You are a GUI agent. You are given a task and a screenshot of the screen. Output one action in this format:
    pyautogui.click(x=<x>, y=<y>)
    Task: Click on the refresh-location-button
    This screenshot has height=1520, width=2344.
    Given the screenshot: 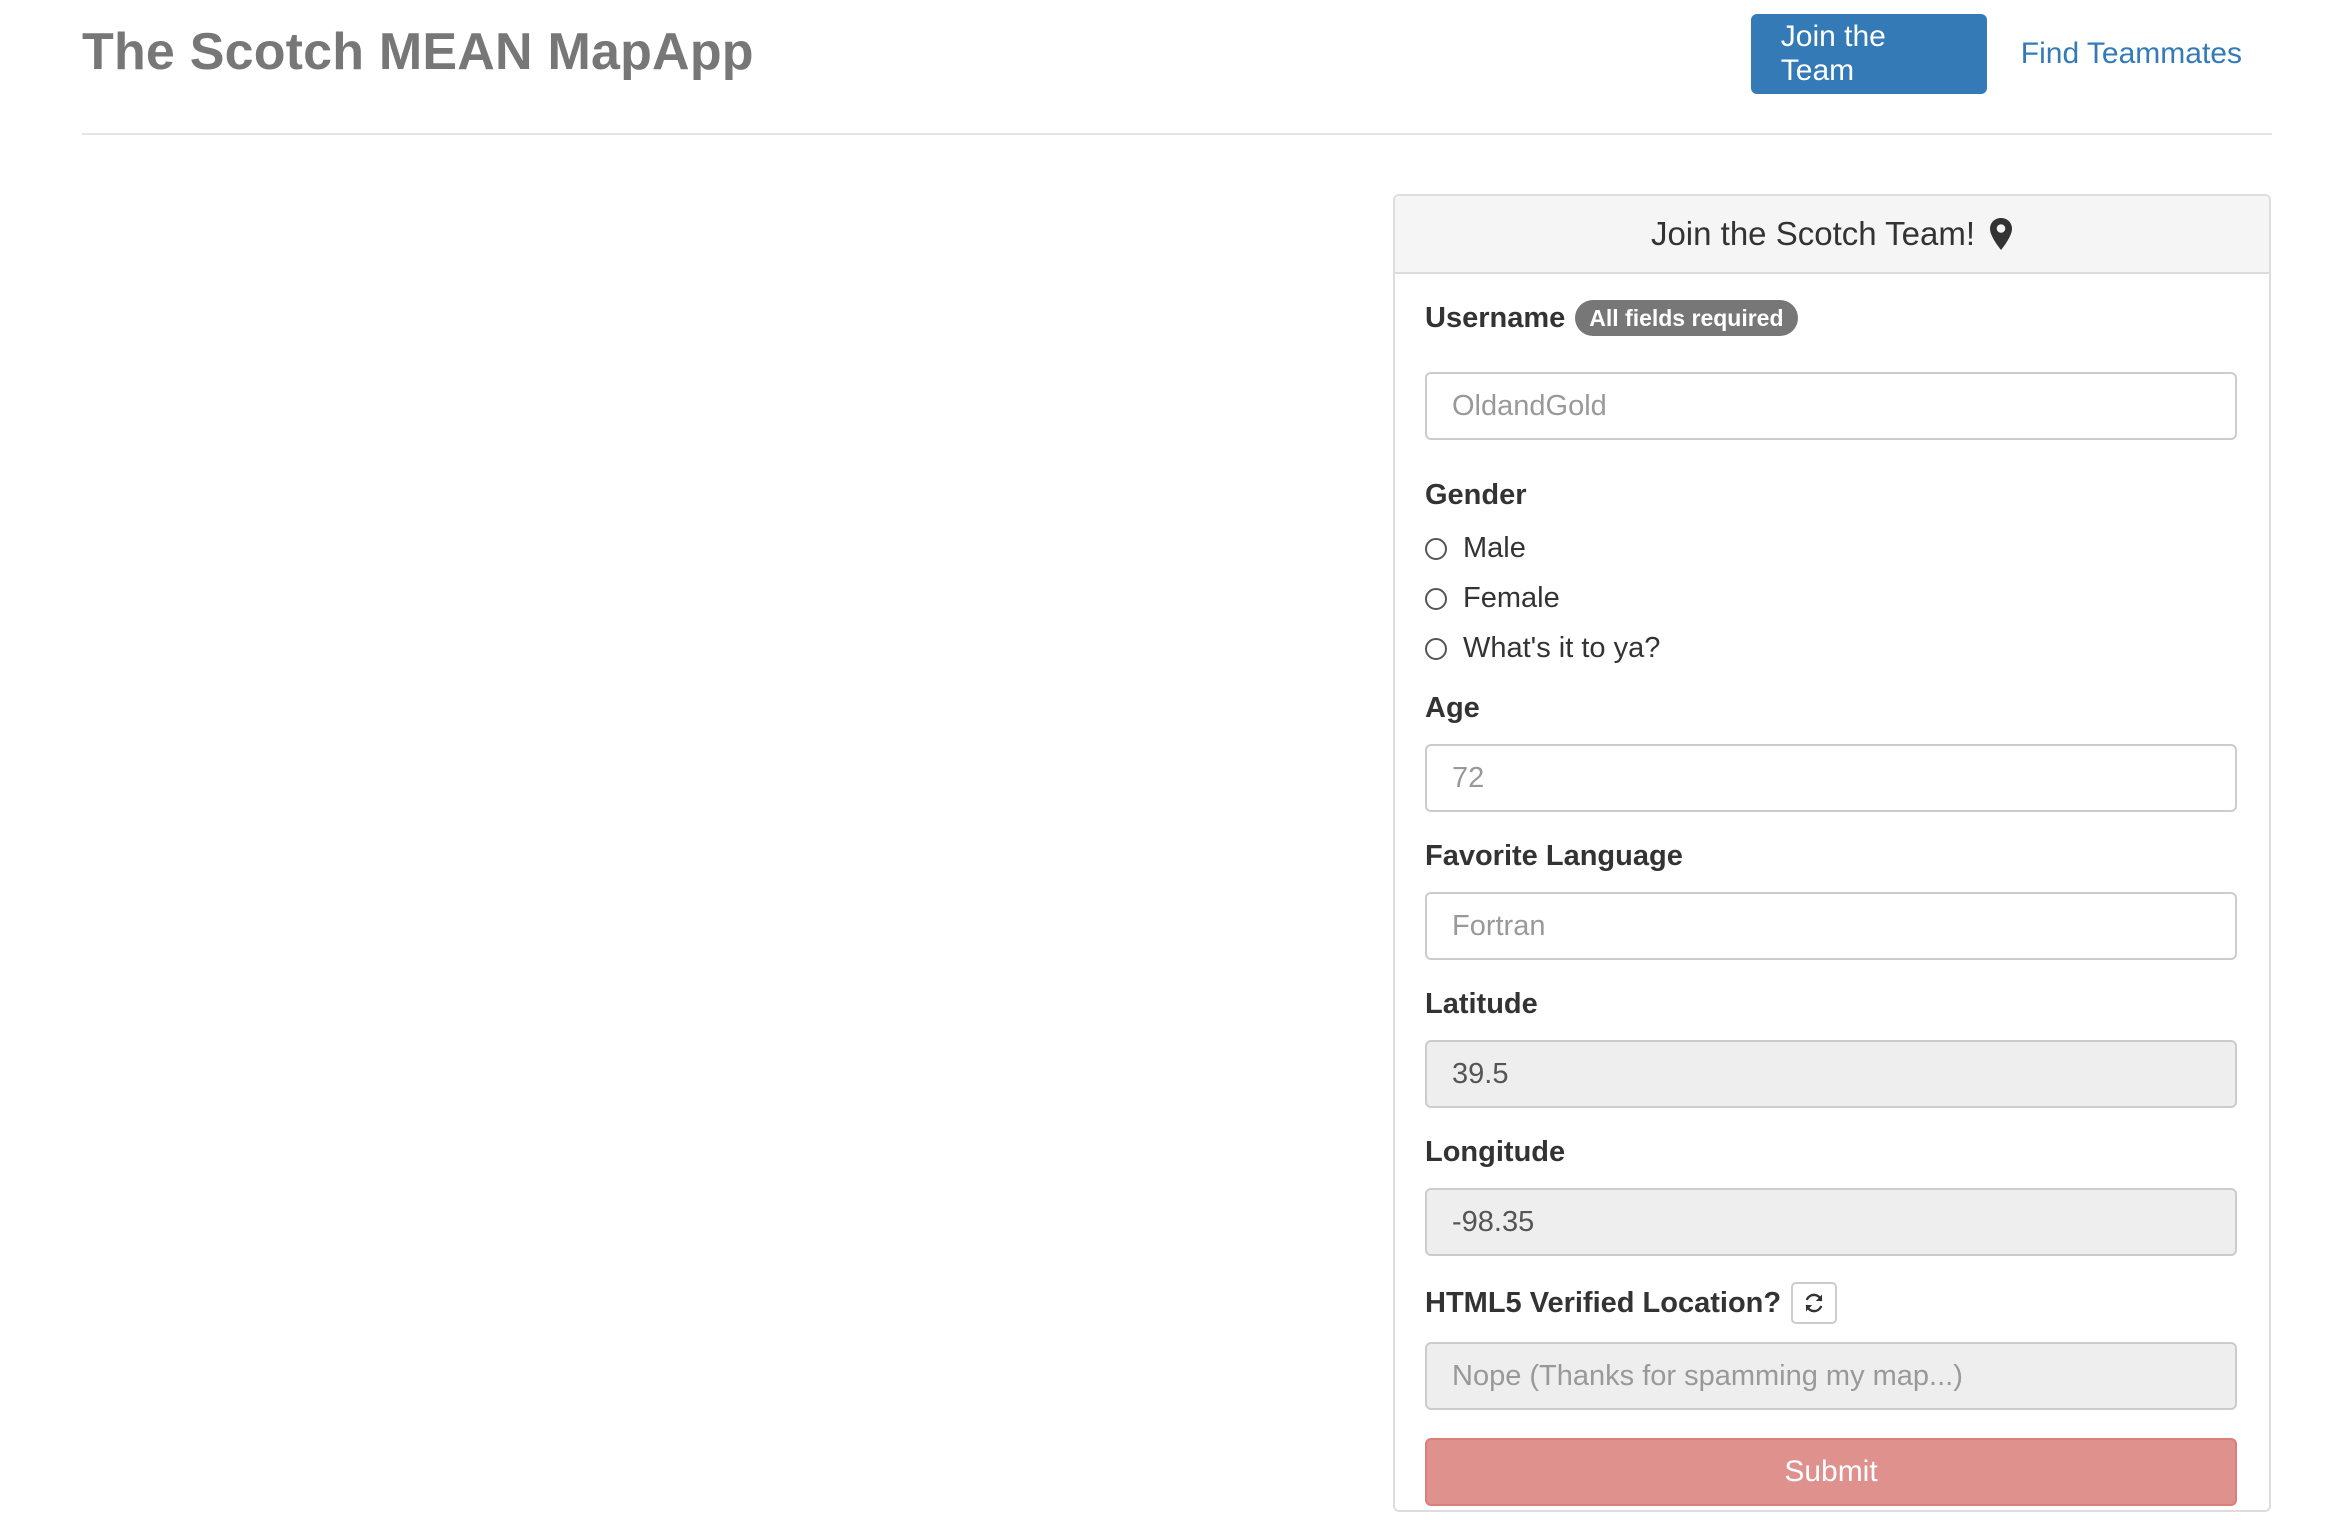 What is the action you would take?
    pyautogui.click(x=1814, y=1303)
    